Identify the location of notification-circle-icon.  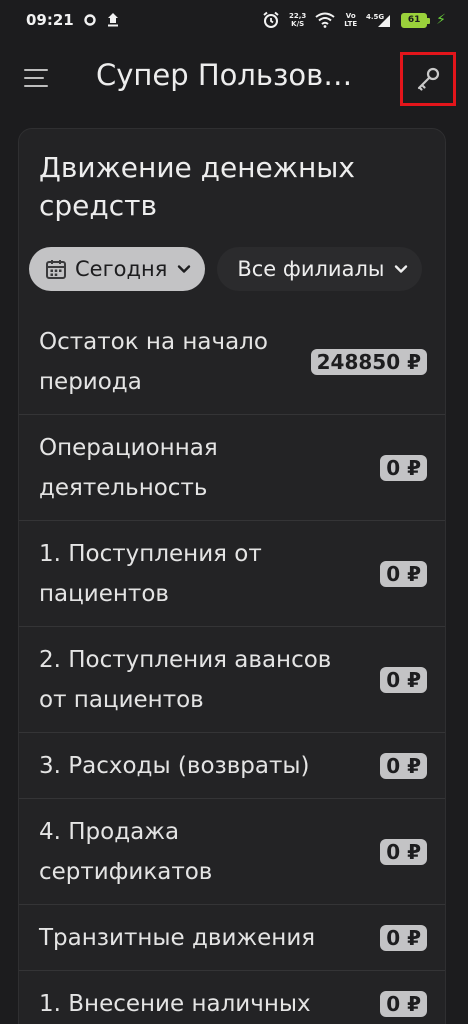
(90, 20).